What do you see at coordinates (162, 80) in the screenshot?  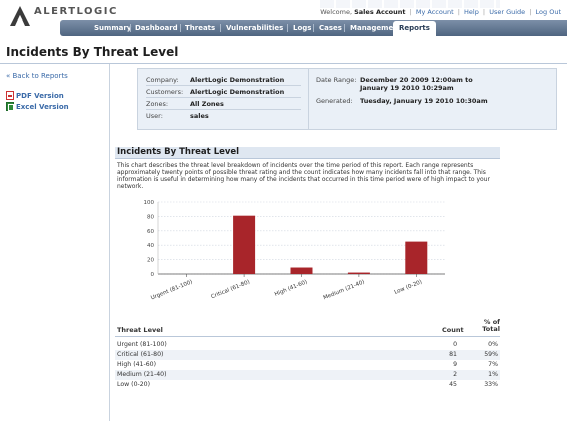 I see `company-label: Company:` at bounding box center [162, 80].